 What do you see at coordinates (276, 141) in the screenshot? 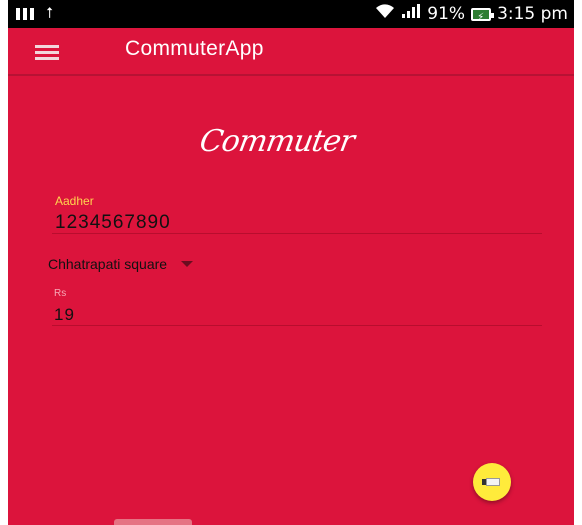
I see `app-logo: Commuter` at bounding box center [276, 141].